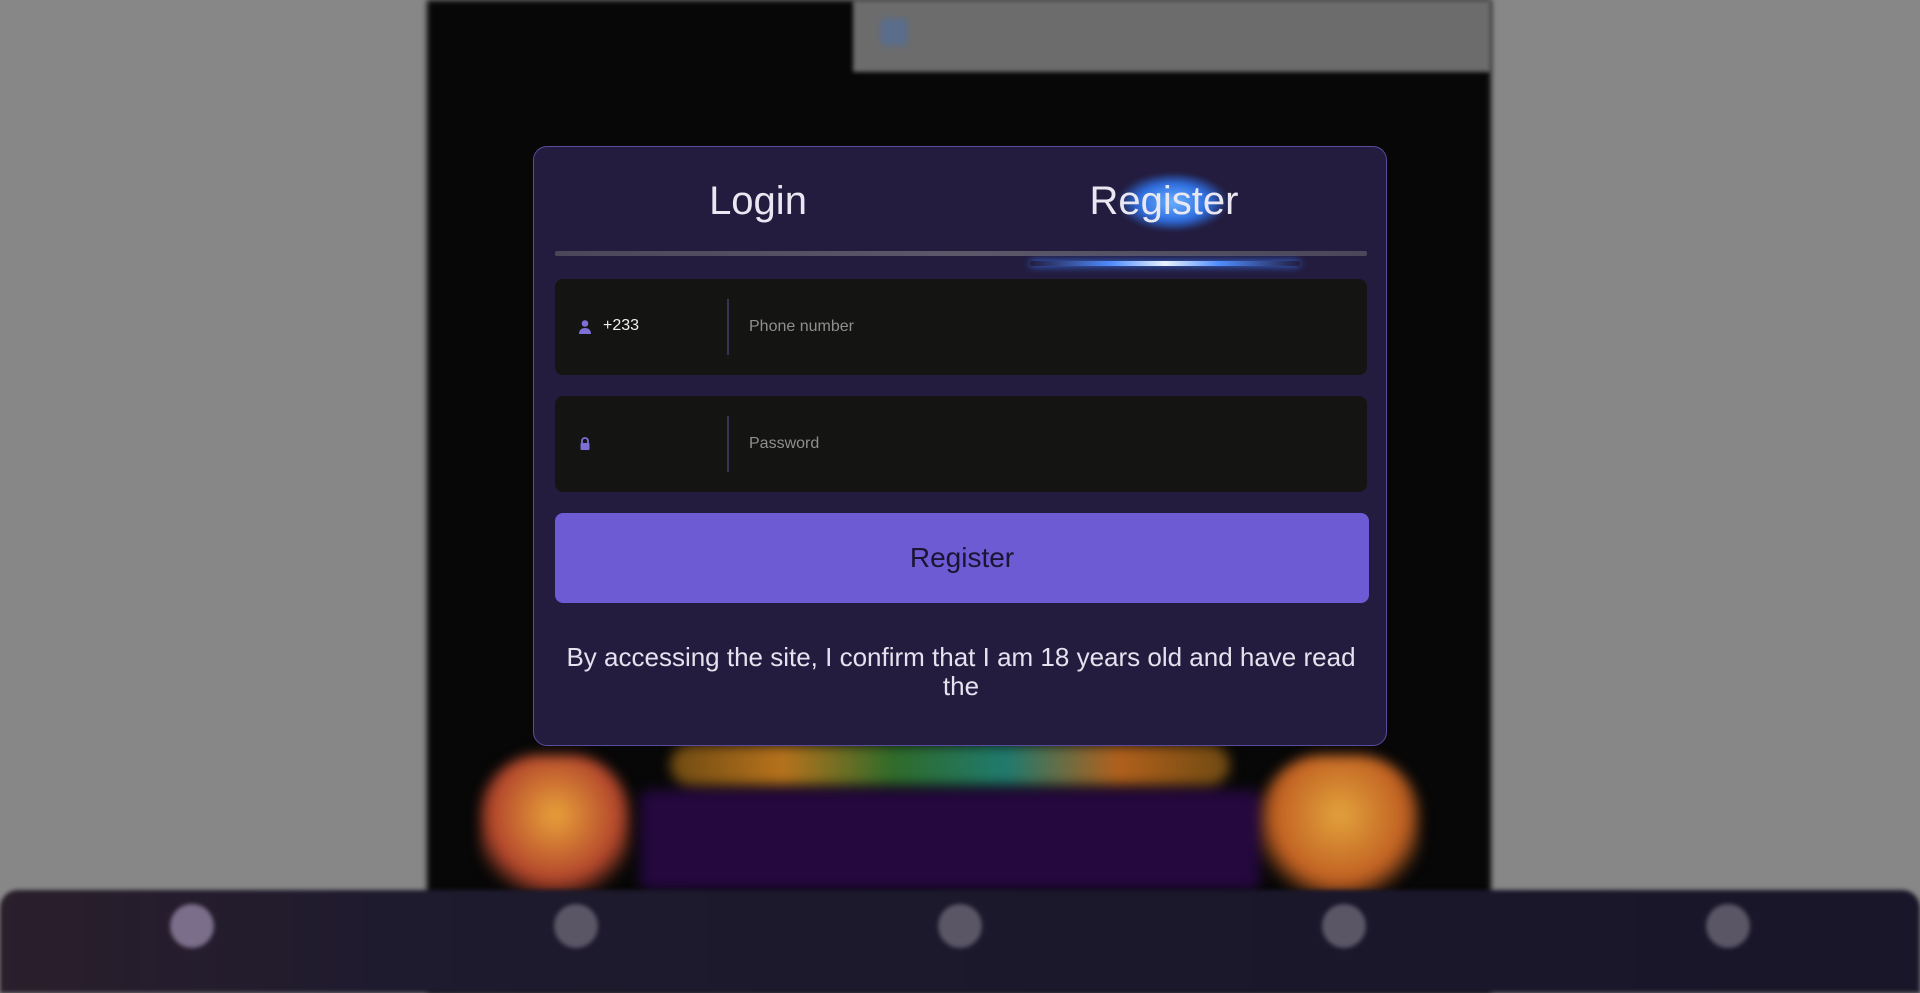 The image size is (1920, 993). Describe the element at coordinates (621, 326) in the screenshot. I see `country-code: +233` at that location.